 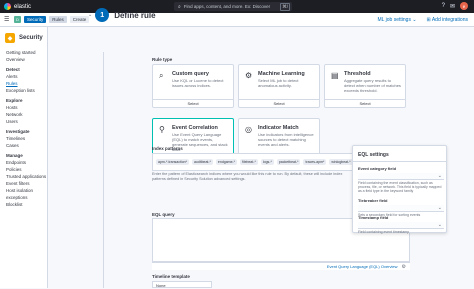 What do you see at coordinates (357, 74) in the screenshot?
I see `card-title: Threshold` at bounding box center [357, 74].